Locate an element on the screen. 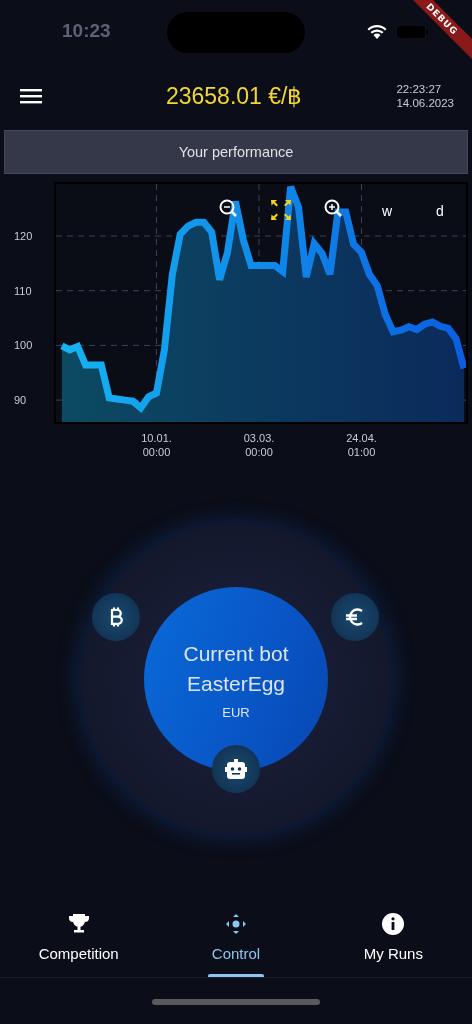  tab-indicator is located at coordinates (236, 975).